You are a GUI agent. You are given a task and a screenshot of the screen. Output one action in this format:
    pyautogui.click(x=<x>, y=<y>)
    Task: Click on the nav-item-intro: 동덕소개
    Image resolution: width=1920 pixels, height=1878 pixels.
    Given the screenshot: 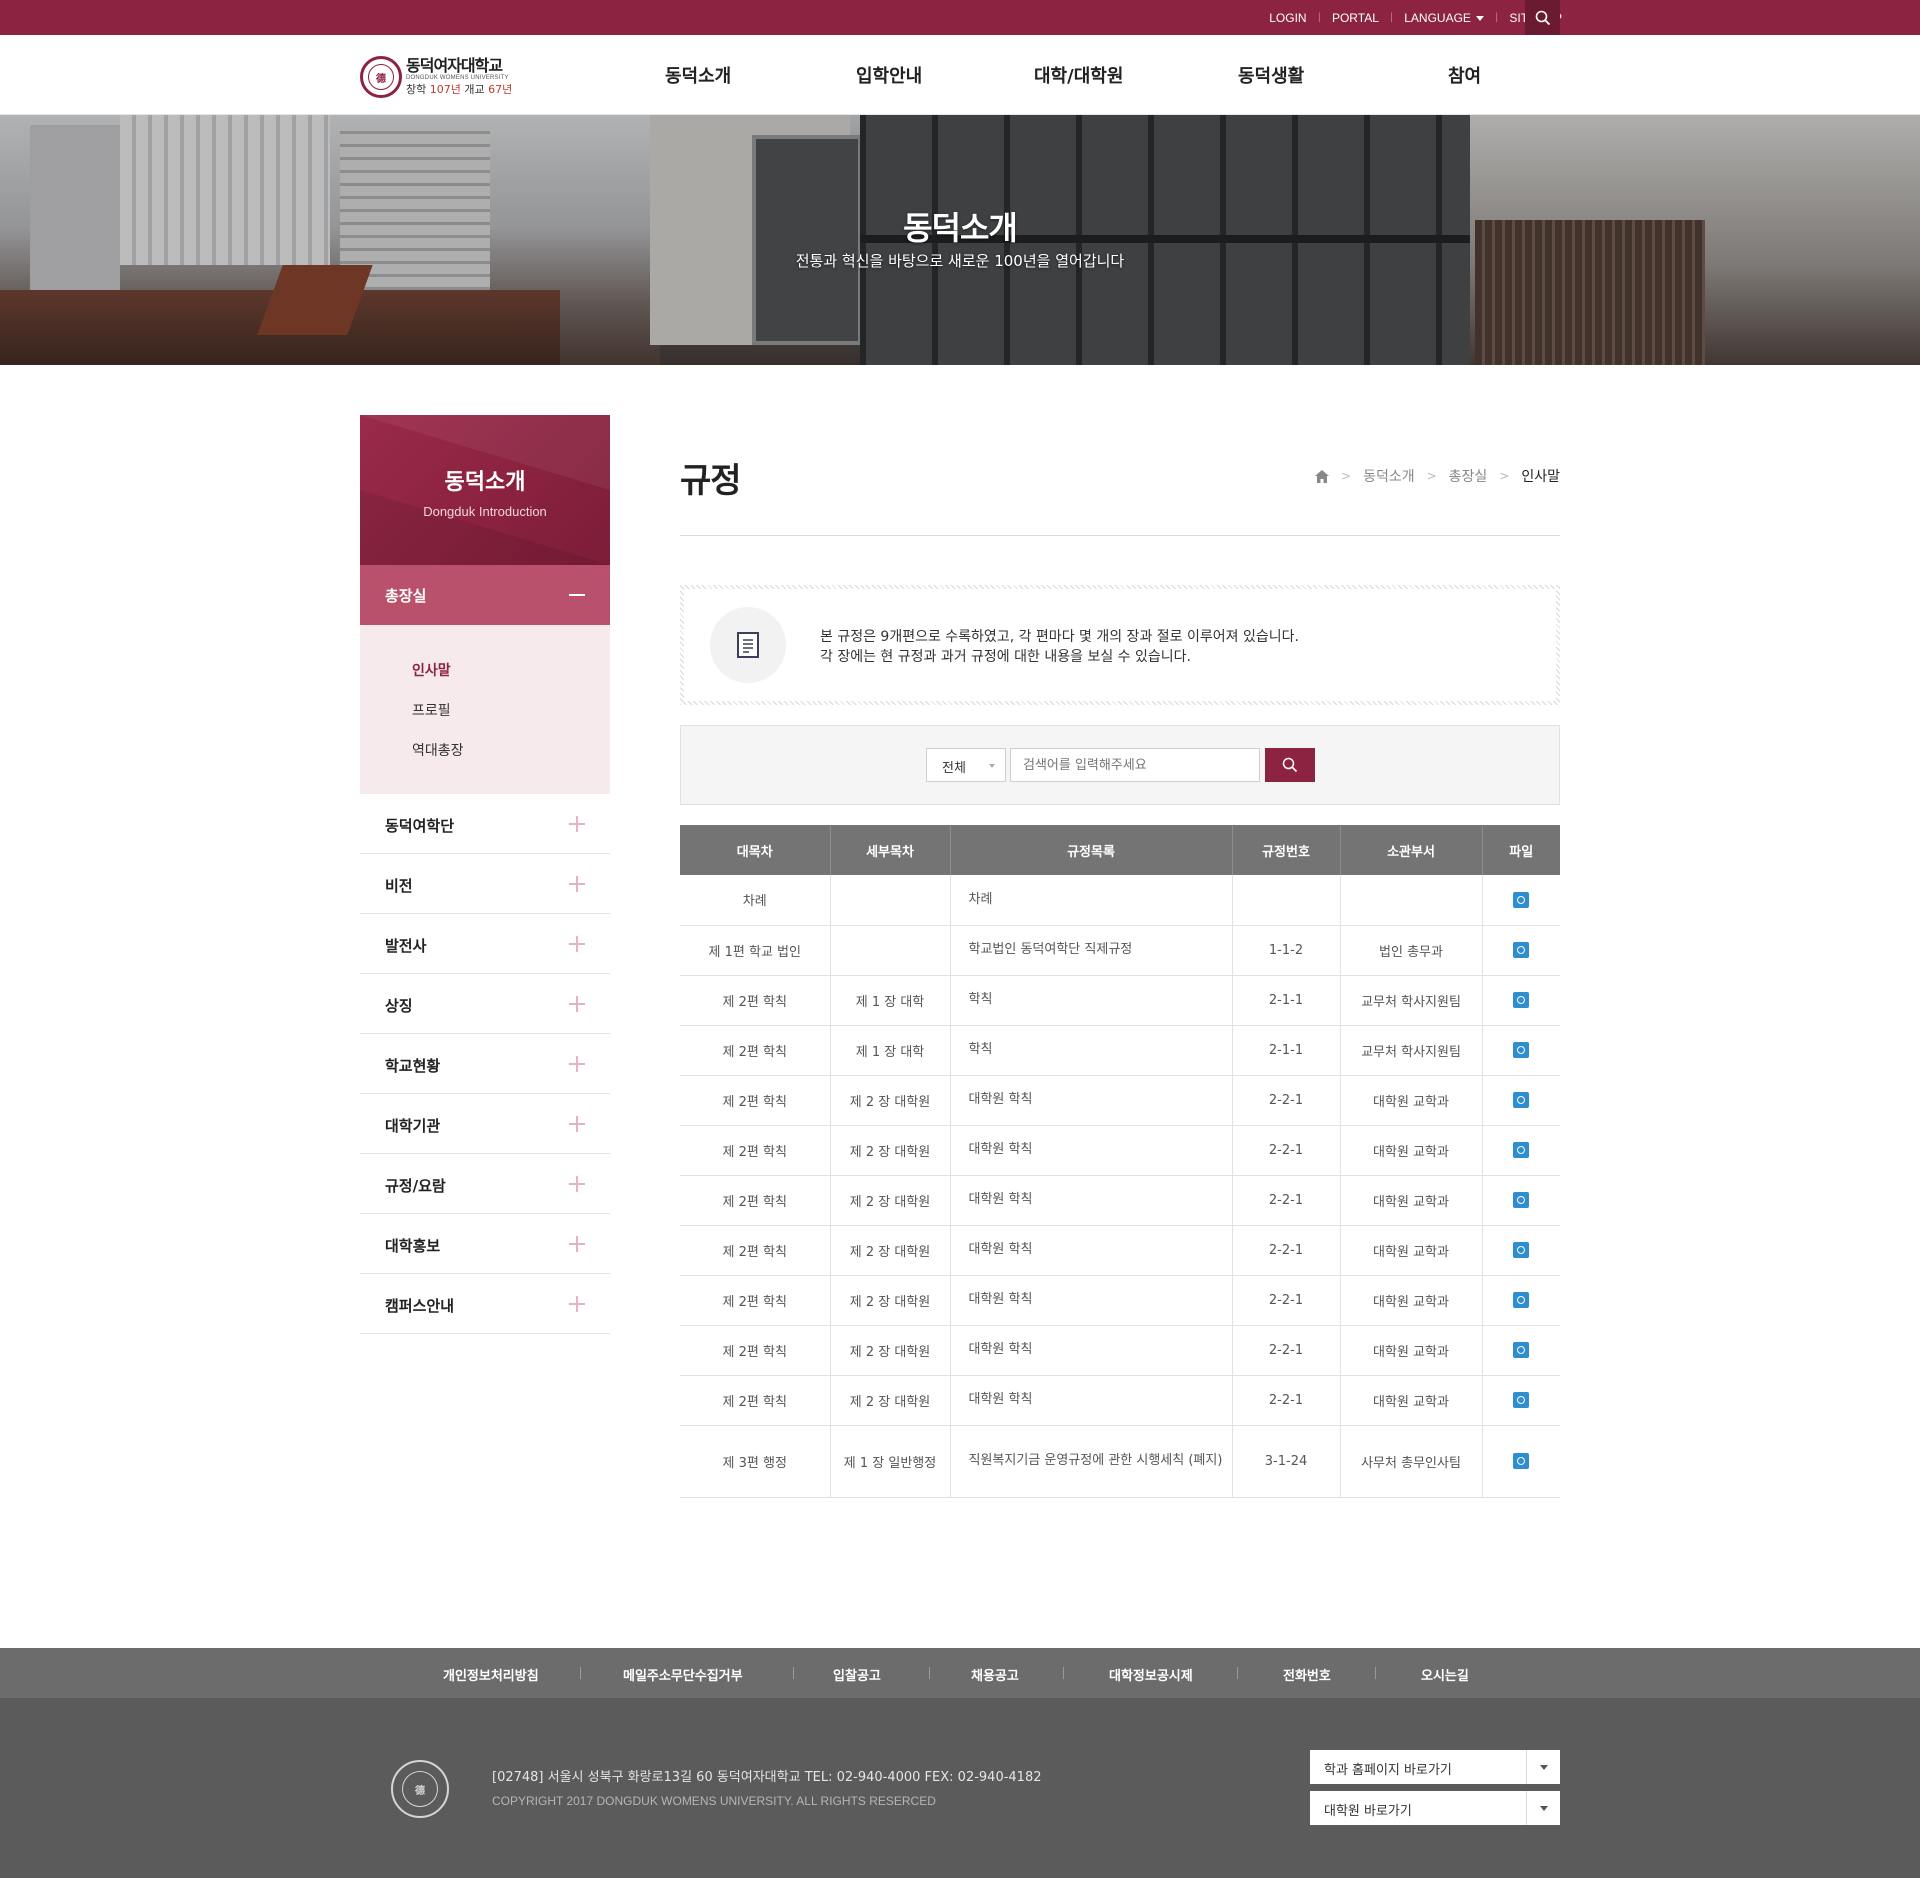 What is the action you would take?
    pyautogui.click(x=698, y=75)
    